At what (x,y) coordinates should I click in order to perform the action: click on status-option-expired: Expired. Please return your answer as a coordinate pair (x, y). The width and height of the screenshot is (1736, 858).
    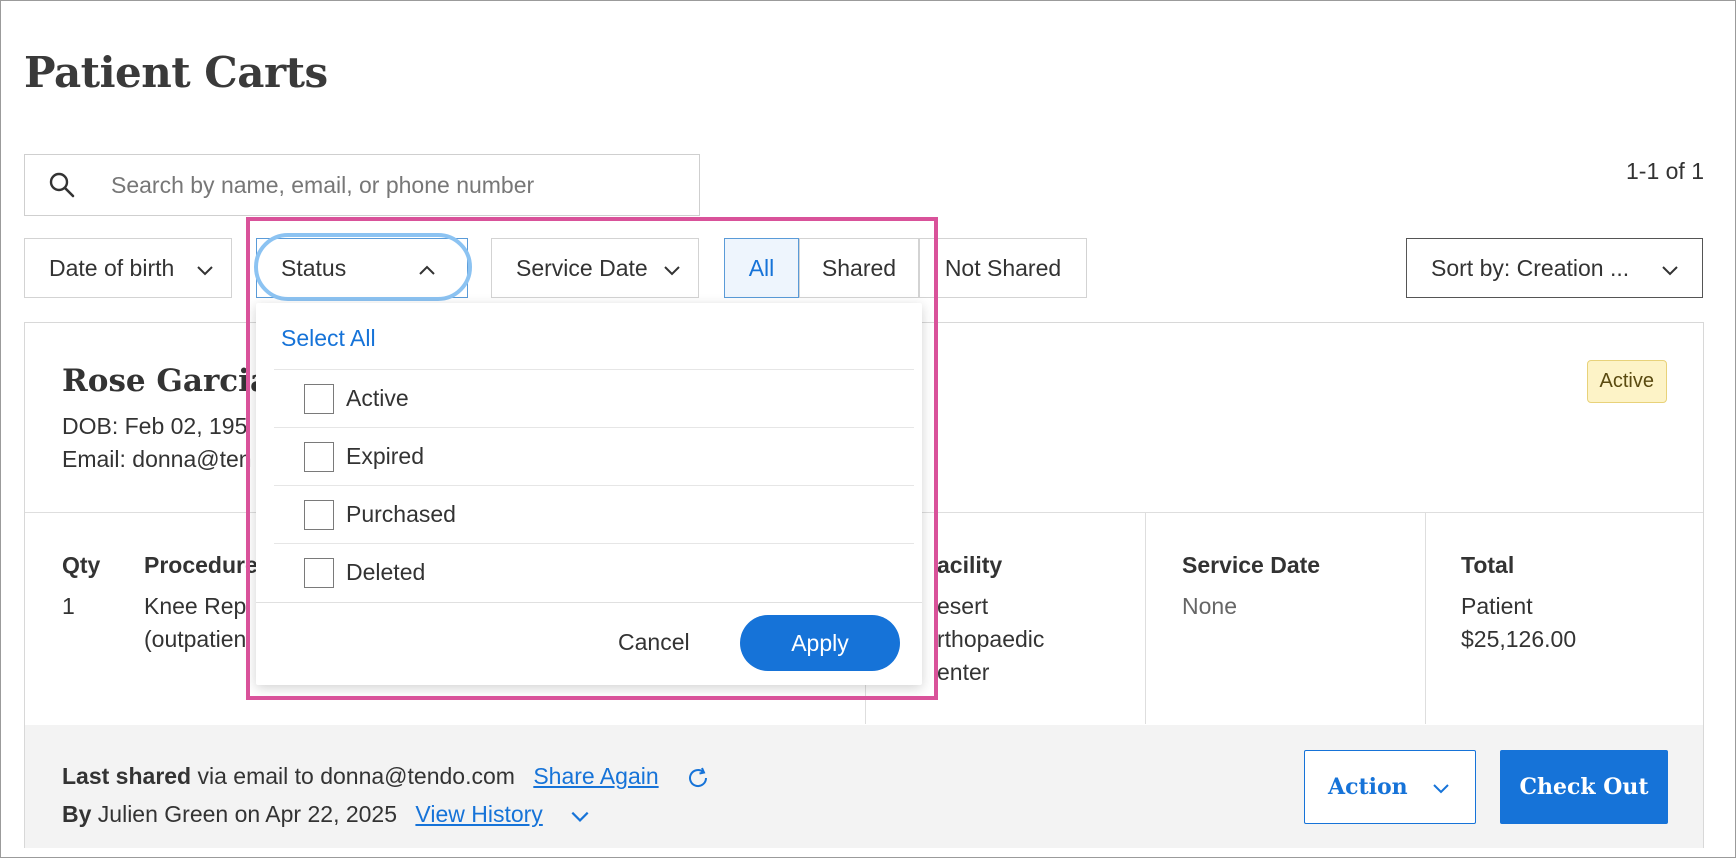
    Looking at the image, I should click on (594, 456).